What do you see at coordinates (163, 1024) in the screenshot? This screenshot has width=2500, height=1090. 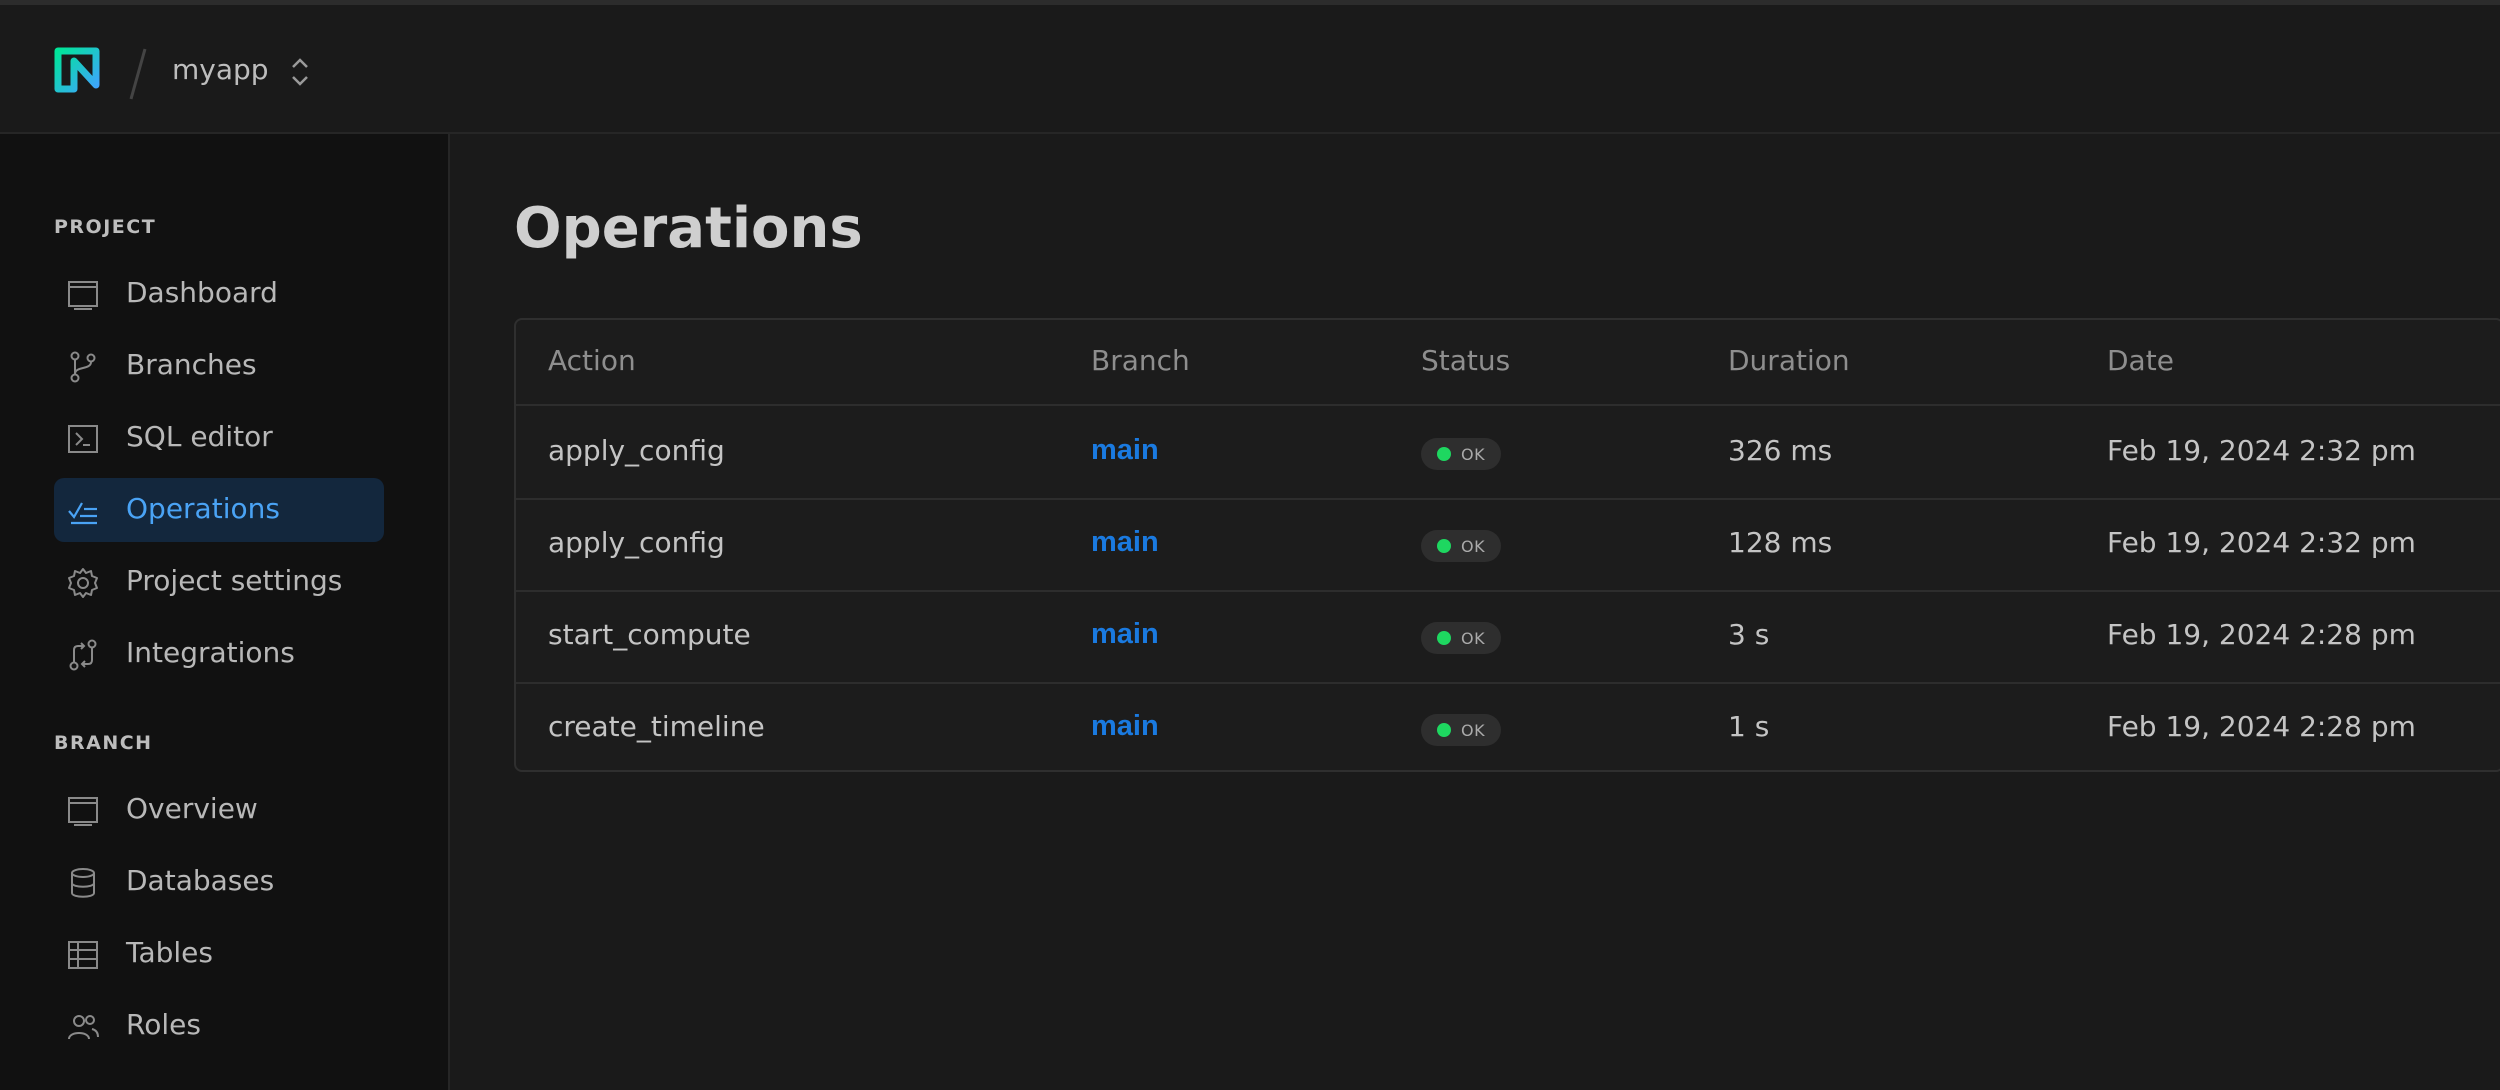 I see `sidebar-item-label: Roles` at bounding box center [163, 1024].